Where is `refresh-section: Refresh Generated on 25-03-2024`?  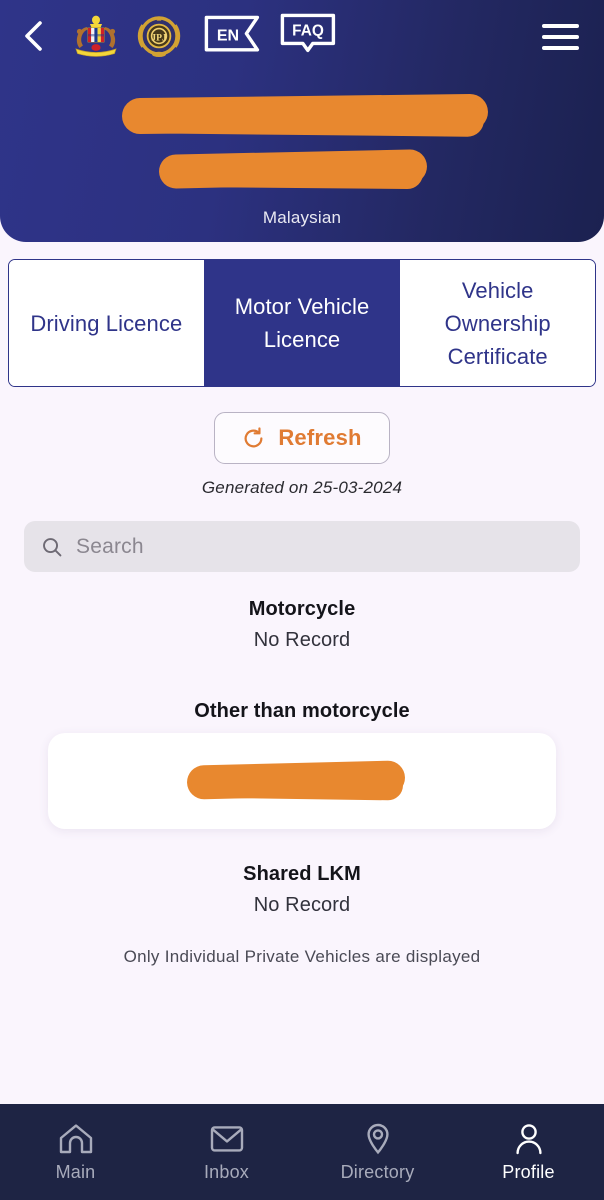
refresh-section: Refresh Generated on 25-03-2024 is located at coordinates (302, 455).